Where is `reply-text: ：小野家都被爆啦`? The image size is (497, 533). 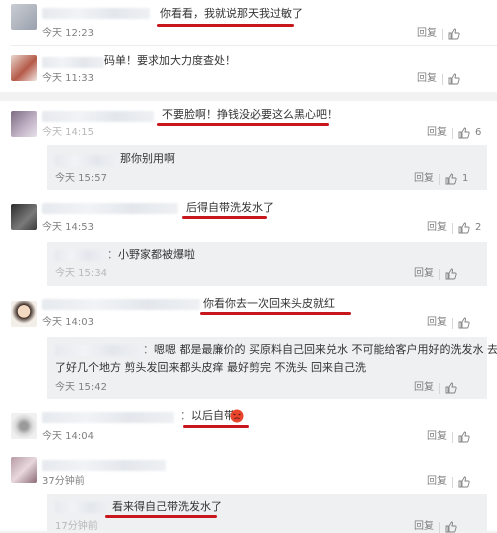 reply-text: ：小野家都被爆啦 is located at coordinates (151, 254).